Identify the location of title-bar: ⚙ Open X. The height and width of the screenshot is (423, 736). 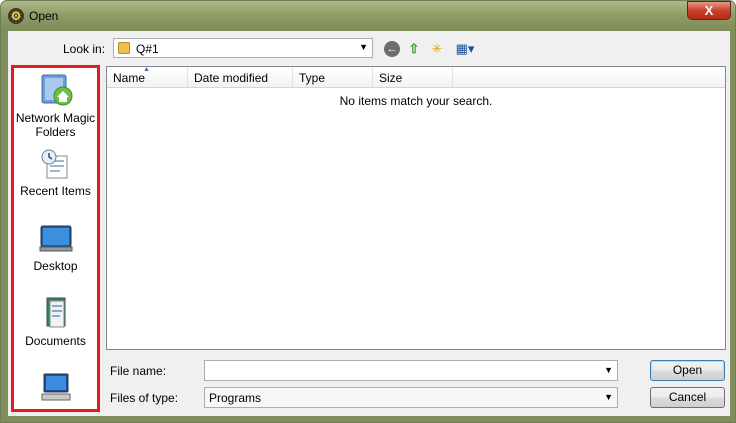
(368, 16).